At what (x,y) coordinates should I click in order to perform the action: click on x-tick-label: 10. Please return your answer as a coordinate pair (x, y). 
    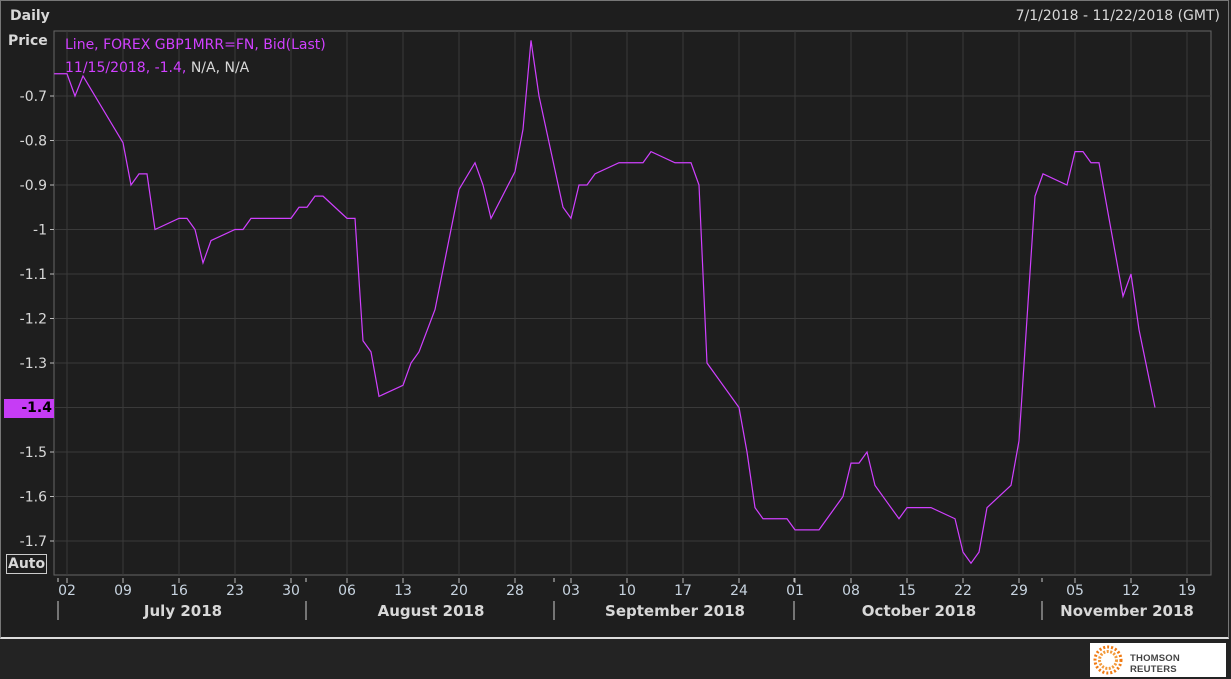
    Looking at the image, I should click on (627, 591).